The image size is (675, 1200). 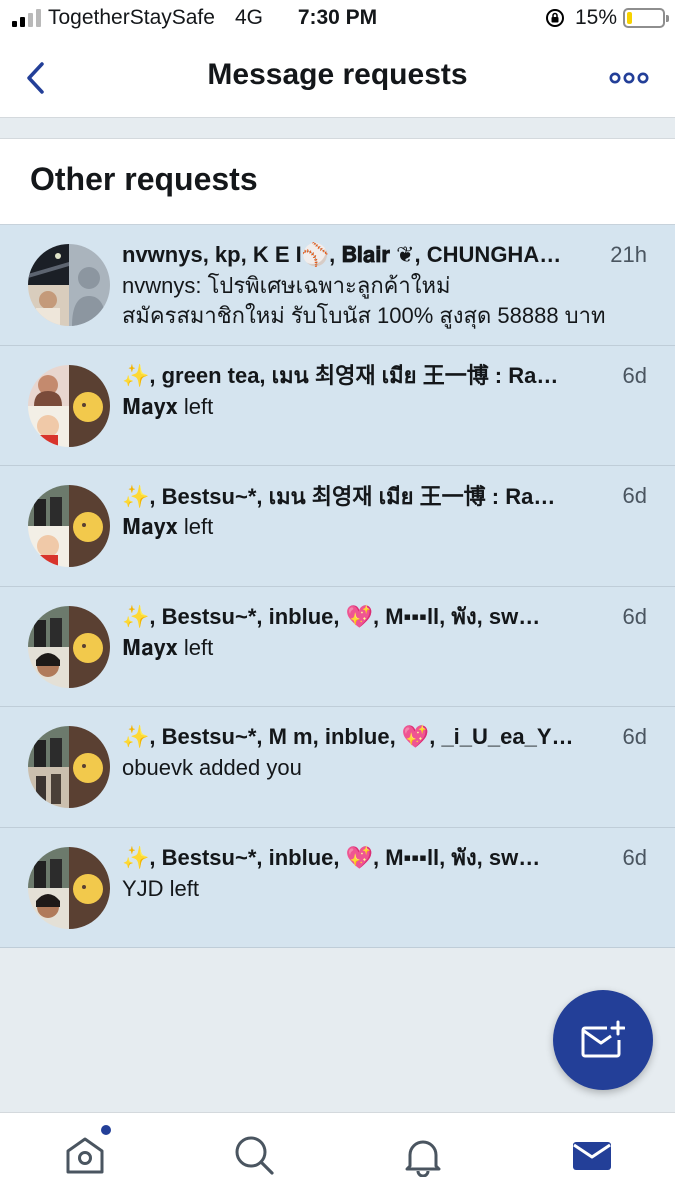 I want to click on new-message-button, so click(x=603, y=1040).